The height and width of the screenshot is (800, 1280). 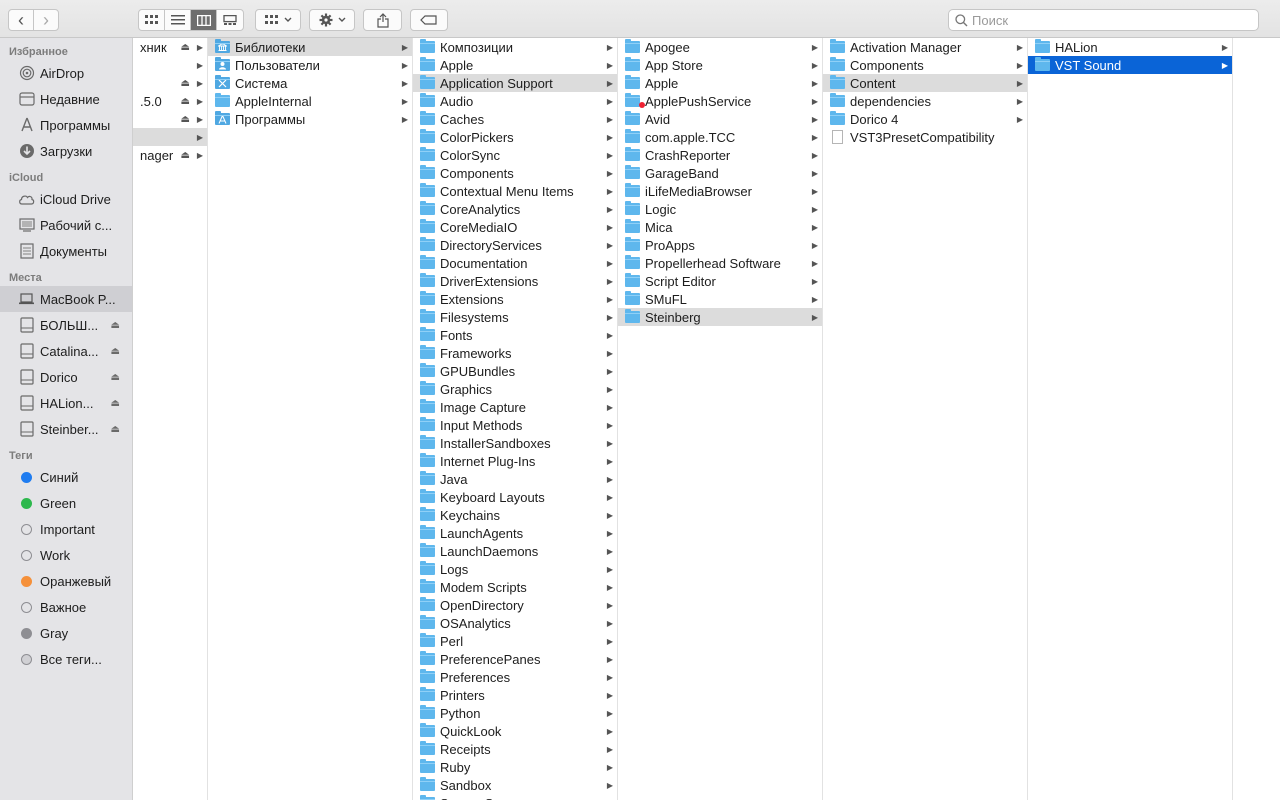 I want to click on list-item: Система ▶, so click(x=310, y=83).